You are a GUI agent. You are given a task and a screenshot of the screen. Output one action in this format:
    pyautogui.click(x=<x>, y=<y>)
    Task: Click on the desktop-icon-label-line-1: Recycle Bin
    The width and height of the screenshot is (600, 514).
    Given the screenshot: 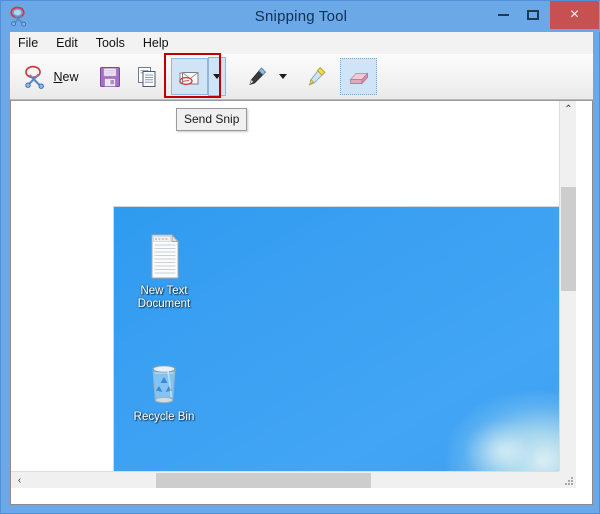 What is the action you would take?
    pyautogui.click(x=164, y=417)
    